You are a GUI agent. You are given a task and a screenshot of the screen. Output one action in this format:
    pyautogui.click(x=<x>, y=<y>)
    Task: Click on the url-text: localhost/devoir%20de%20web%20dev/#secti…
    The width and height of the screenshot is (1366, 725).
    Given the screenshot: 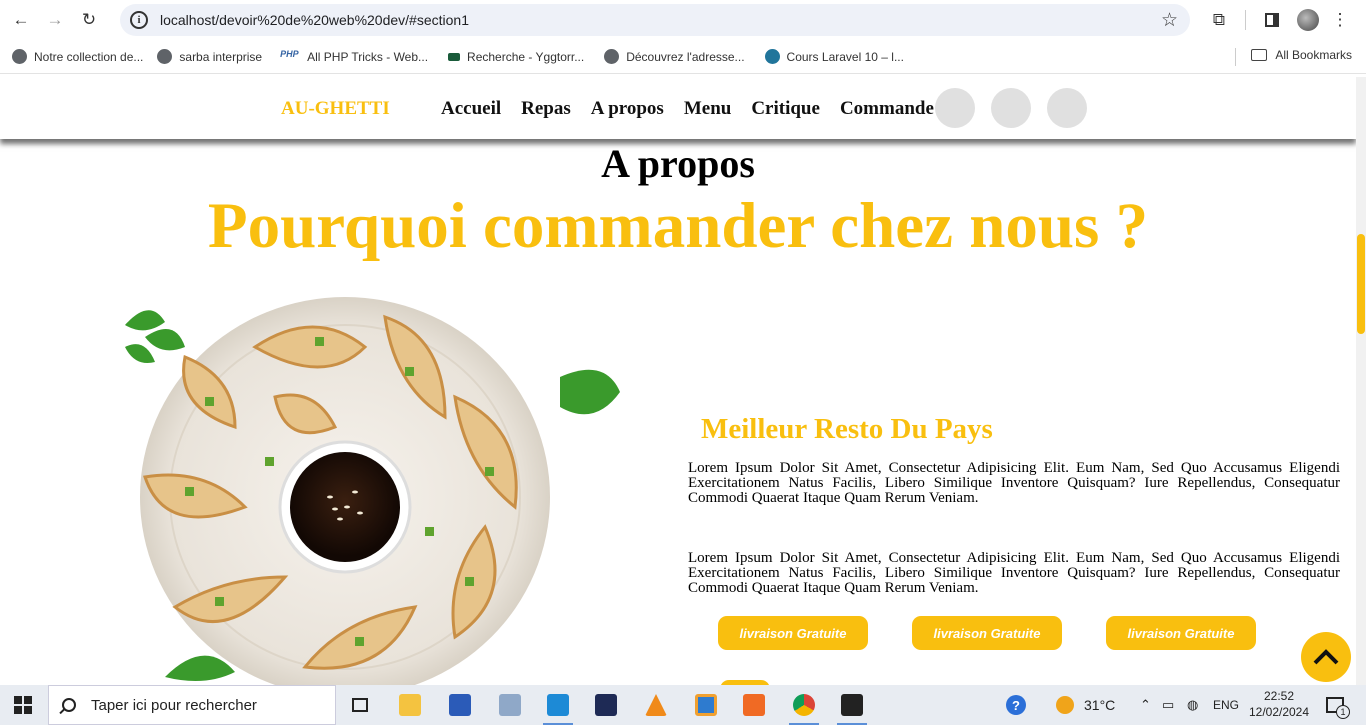 What is the action you would take?
    pyautogui.click(x=314, y=20)
    